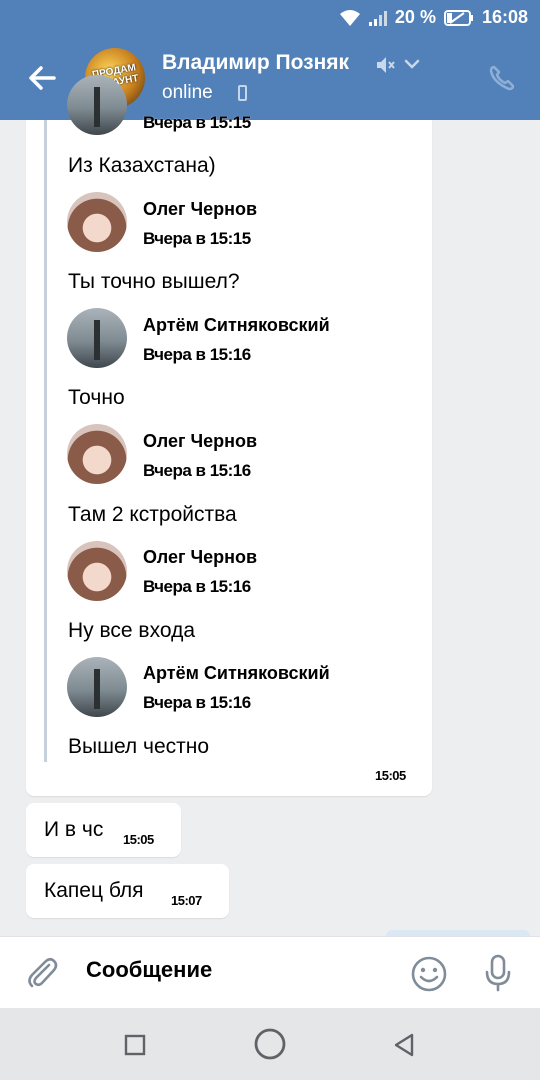  I want to click on message-timestamp: 15:07, so click(186, 900).